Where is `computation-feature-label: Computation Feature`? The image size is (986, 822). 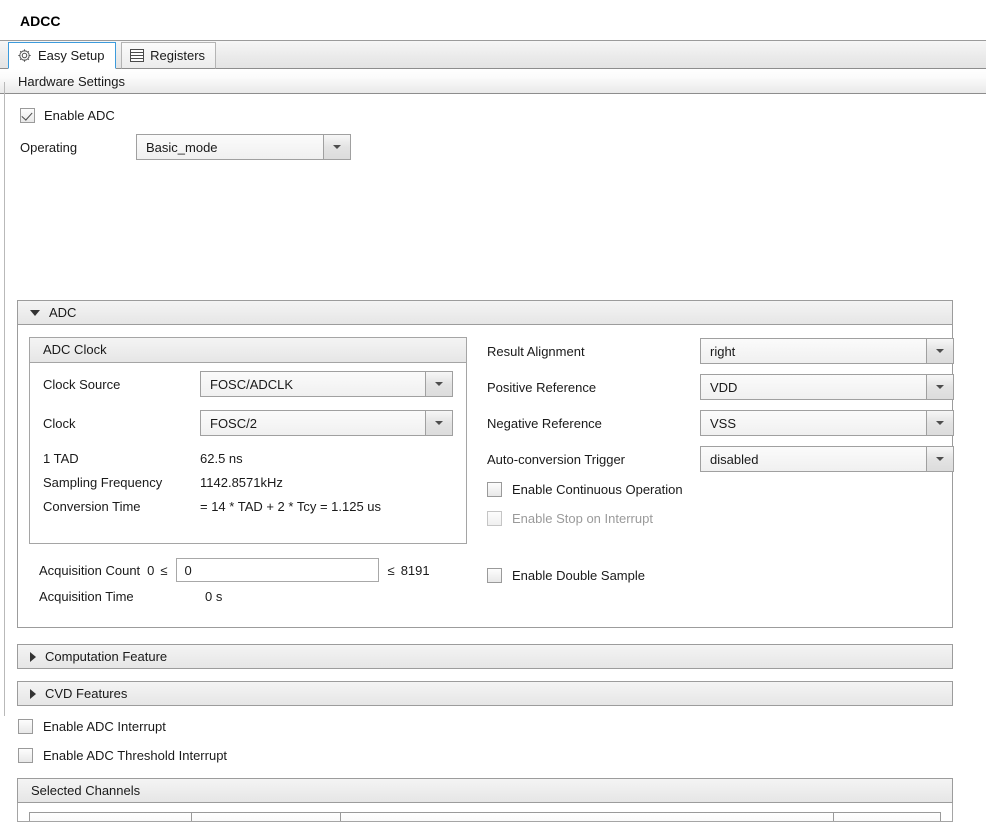
computation-feature-label: Computation Feature is located at coordinates (106, 656).